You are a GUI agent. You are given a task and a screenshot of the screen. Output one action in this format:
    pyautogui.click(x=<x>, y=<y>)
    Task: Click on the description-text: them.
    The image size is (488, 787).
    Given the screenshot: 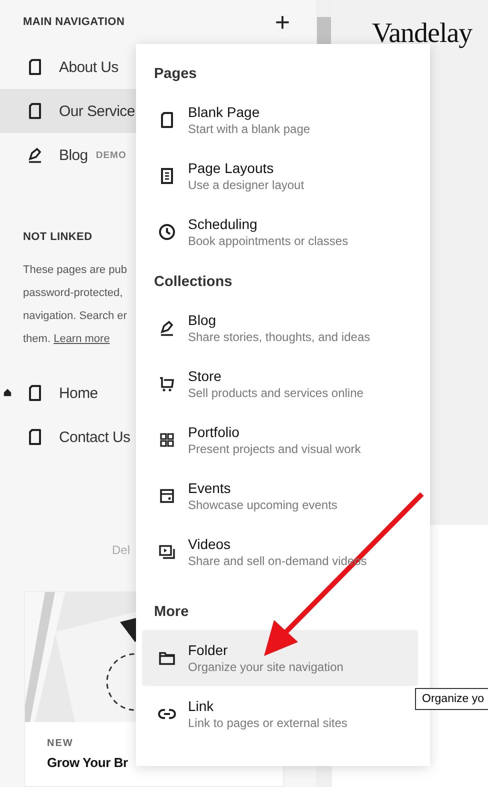 What is the action you would take?
    pyautogui.click(x=37, y=339)
    